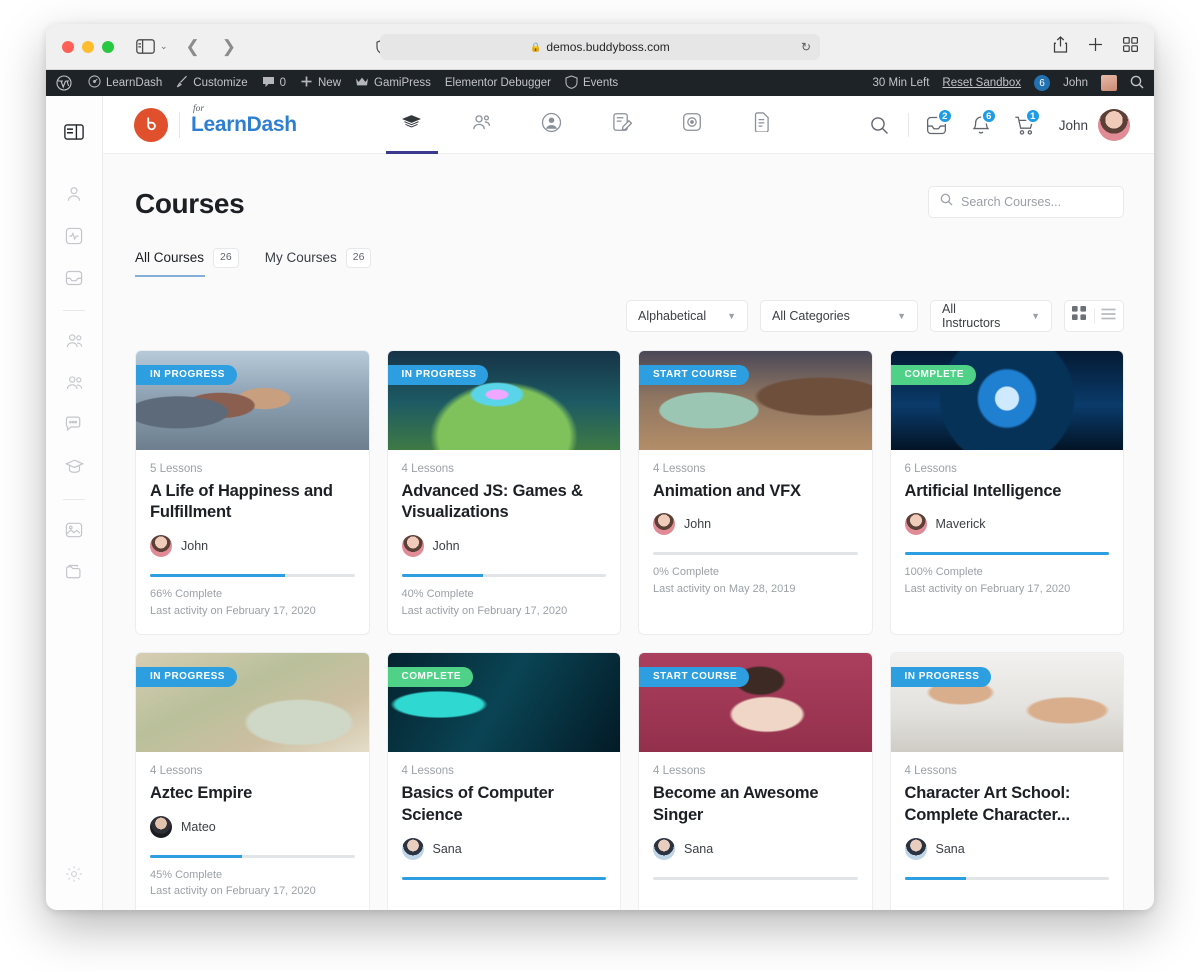  What do you see at coordinates (393, 83) in the screenshot?
I see `admin-item-gamipress: GamiPress` at bounding box center [393, 83].